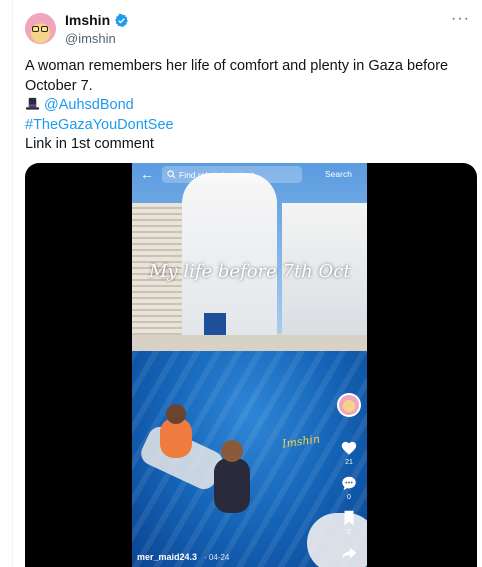 The image size is (482, 567). Describe the element at coordinates (171, 174) in the screenshot. I see `search-icon` at that location.